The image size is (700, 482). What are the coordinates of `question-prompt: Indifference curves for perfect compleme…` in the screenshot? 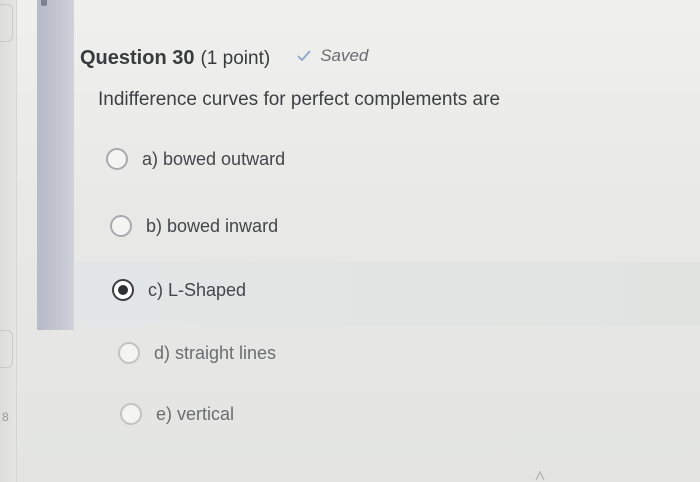 It's located at (299, 99).